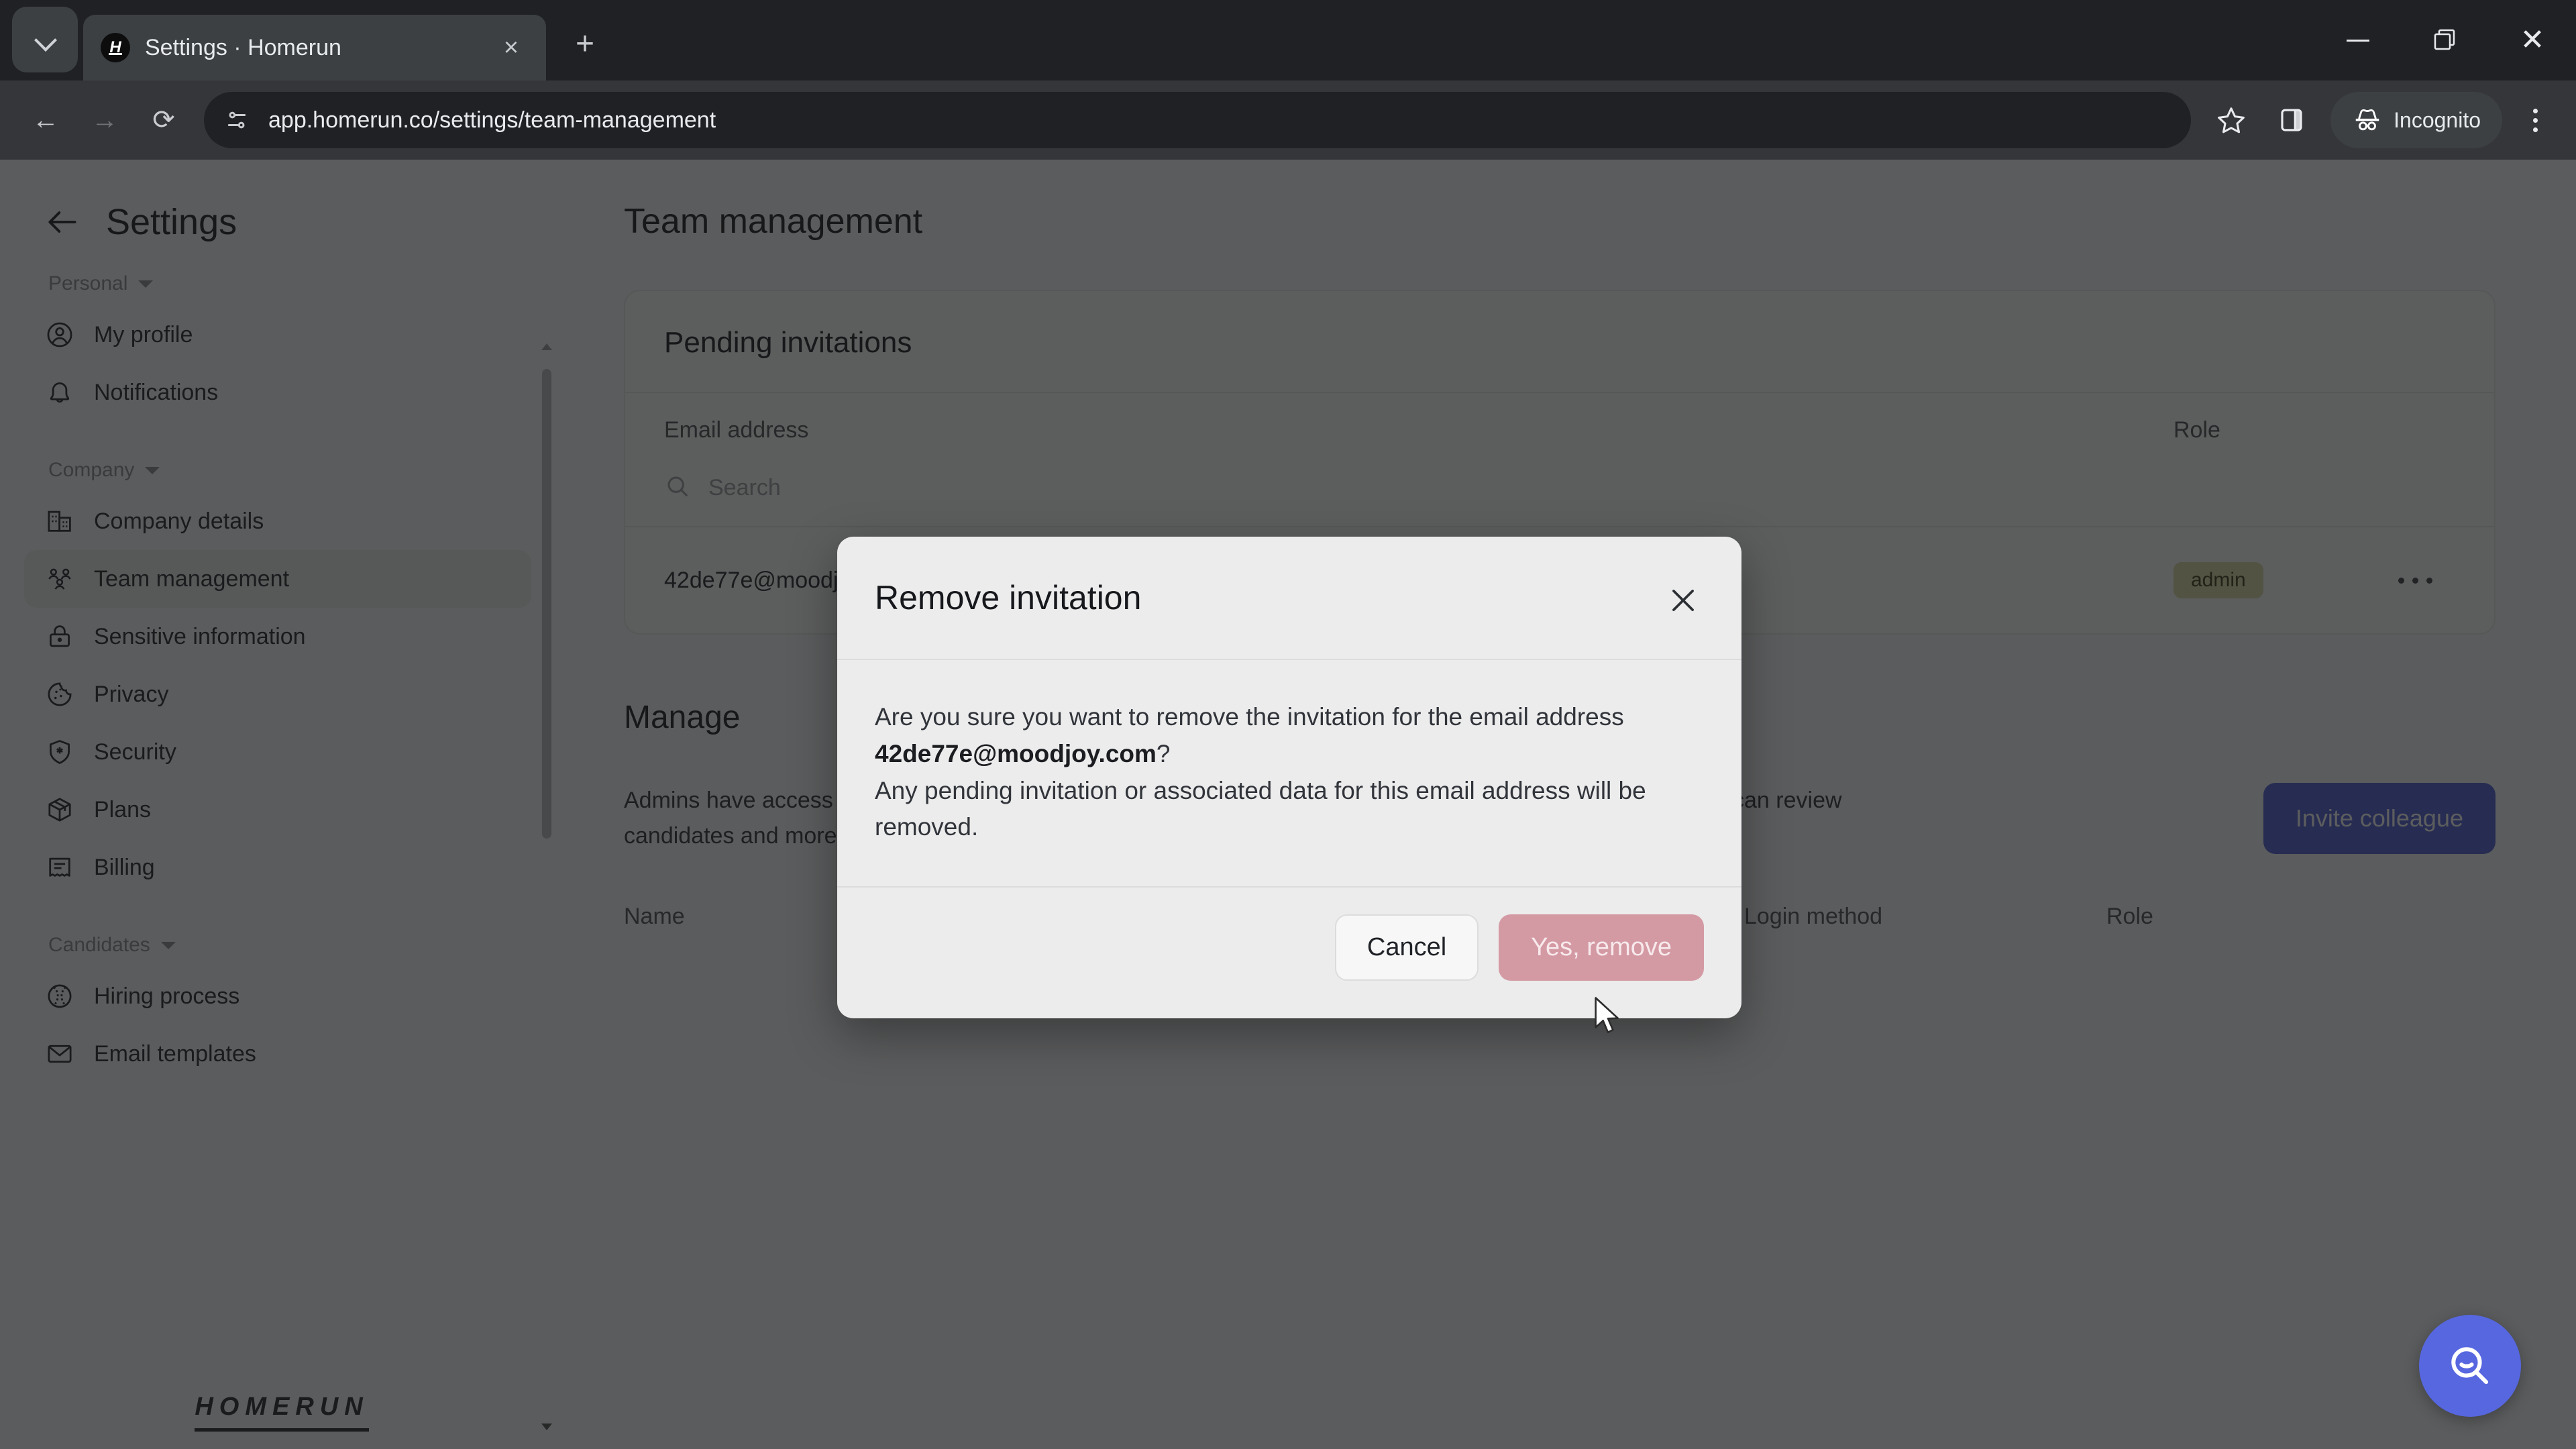 The width and height of the screenshot is (2576, 1449). I want to click on omnibox: app.homerun.co/settings/team-management, so click(1198, 120).